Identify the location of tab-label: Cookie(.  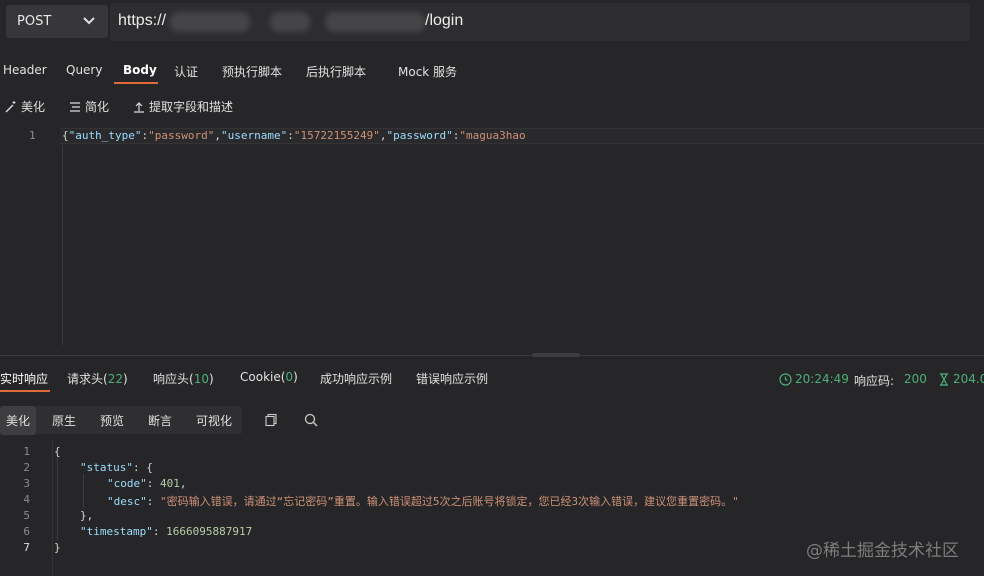
(263, 377).